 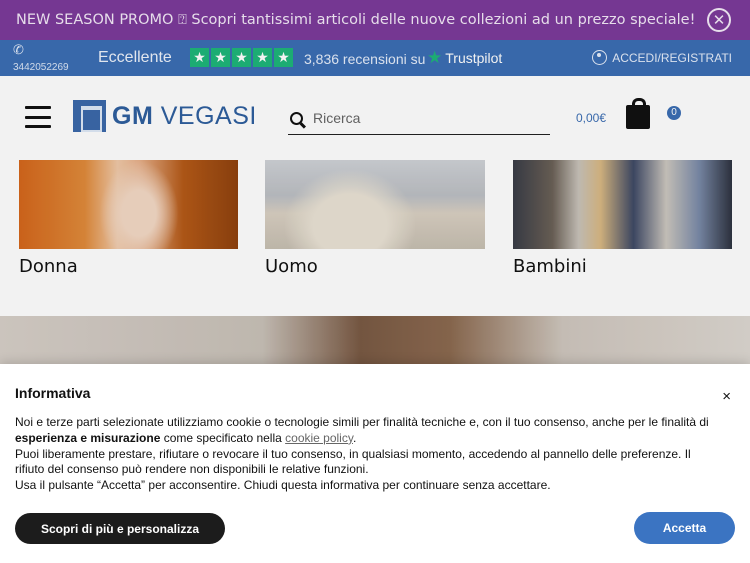 I want to click on accept-button: Accetta, so click(x=684, y=528).